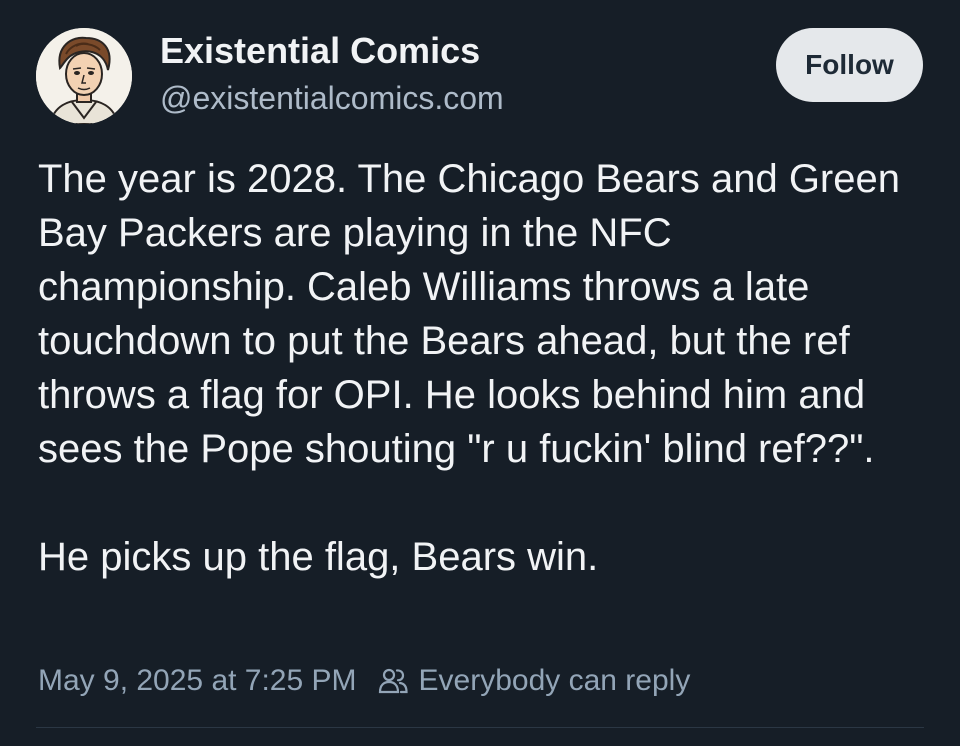 The width and height of the screenshot is (960, 746). Describe the element at coordinates (320, 51) in the screenshot. I see `author-name: Existential Comics` at that location.